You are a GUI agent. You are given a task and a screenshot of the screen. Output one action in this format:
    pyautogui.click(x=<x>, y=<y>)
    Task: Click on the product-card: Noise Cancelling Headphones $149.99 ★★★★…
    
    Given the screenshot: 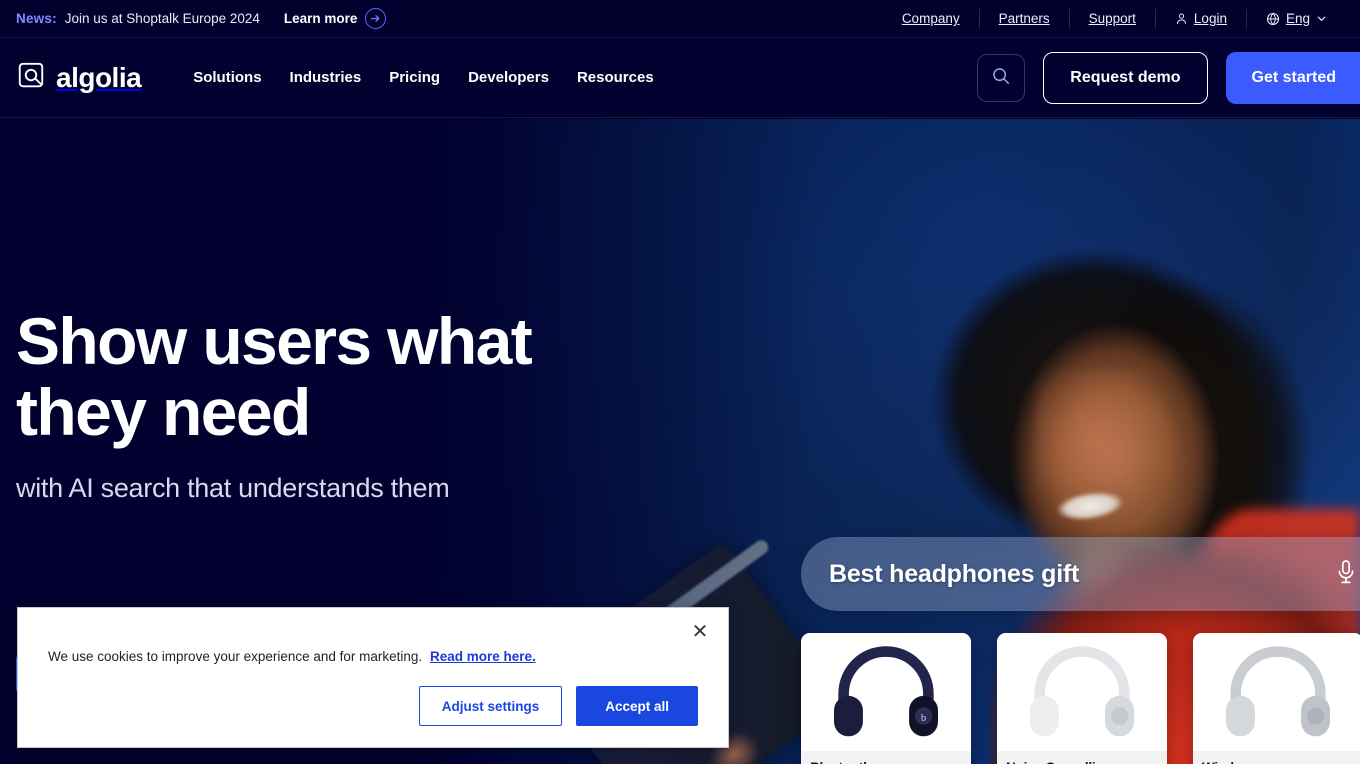 What is the action you would take?
    pyautogui.click(x=1082, y=698)
    